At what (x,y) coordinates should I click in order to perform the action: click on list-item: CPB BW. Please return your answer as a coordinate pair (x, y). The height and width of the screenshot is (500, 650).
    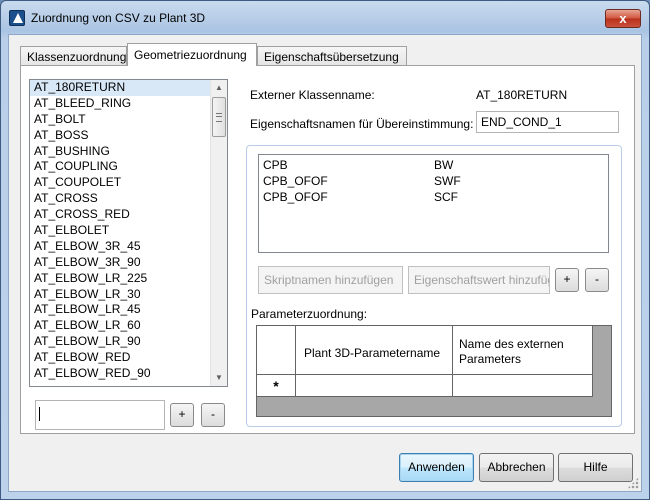
    Looking at the image, I should click on (433, 166).